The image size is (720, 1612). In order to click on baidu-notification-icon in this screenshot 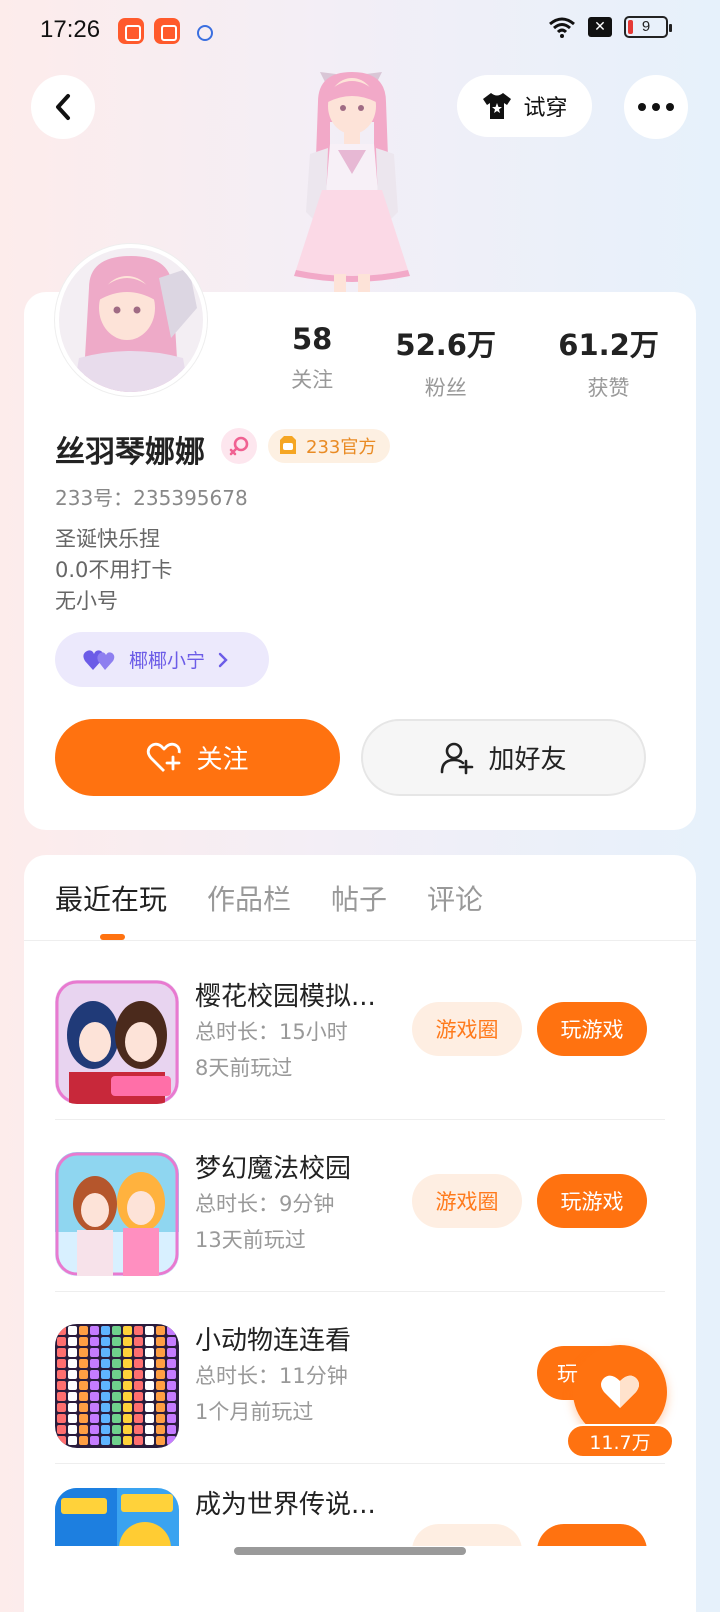, I will do `click(203, 31)`.